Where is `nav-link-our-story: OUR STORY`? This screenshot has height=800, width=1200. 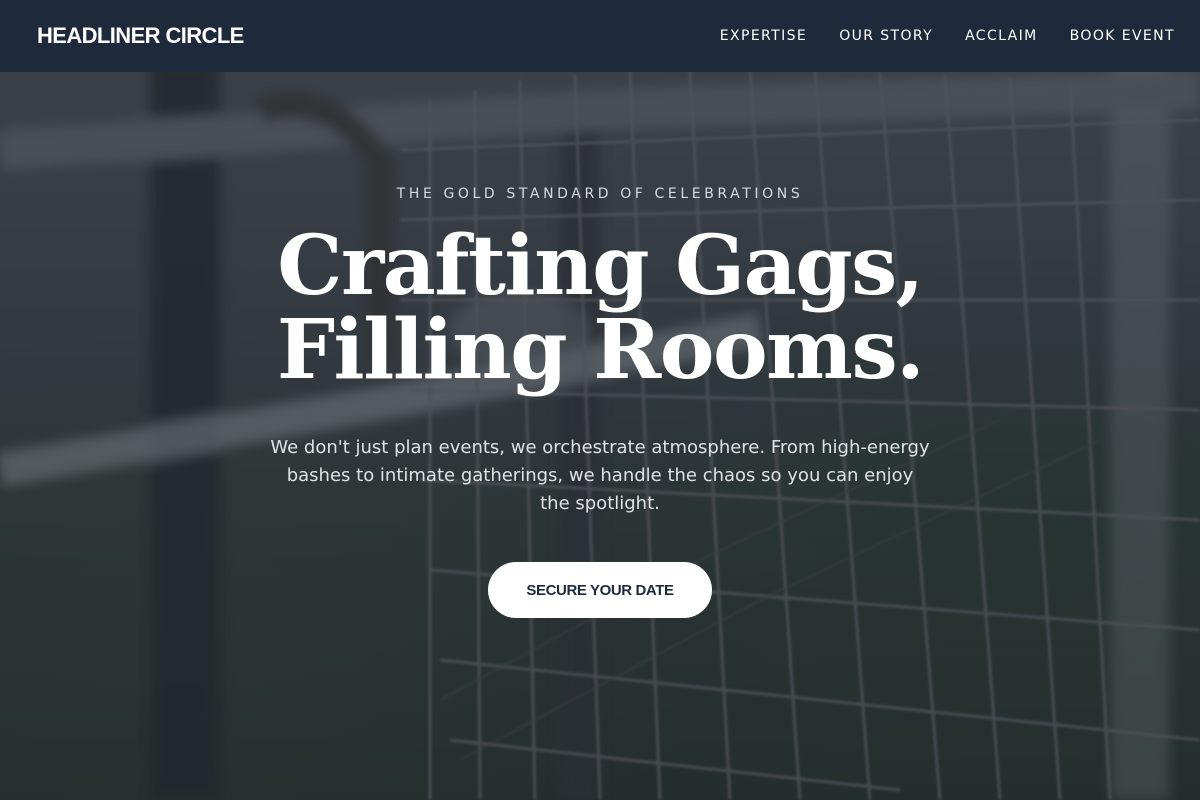
nav-link-our-story: OUR STORY is located at coordinates (886, 36).